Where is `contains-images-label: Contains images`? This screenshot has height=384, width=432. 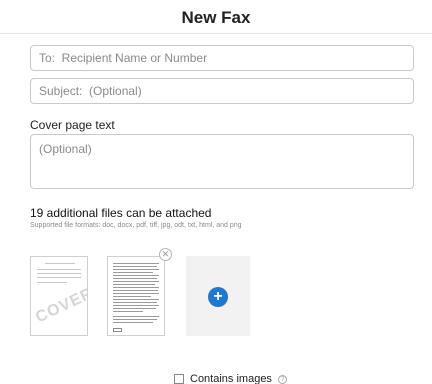 contains-images-label: Contains images is located at coordinates (231, 378).